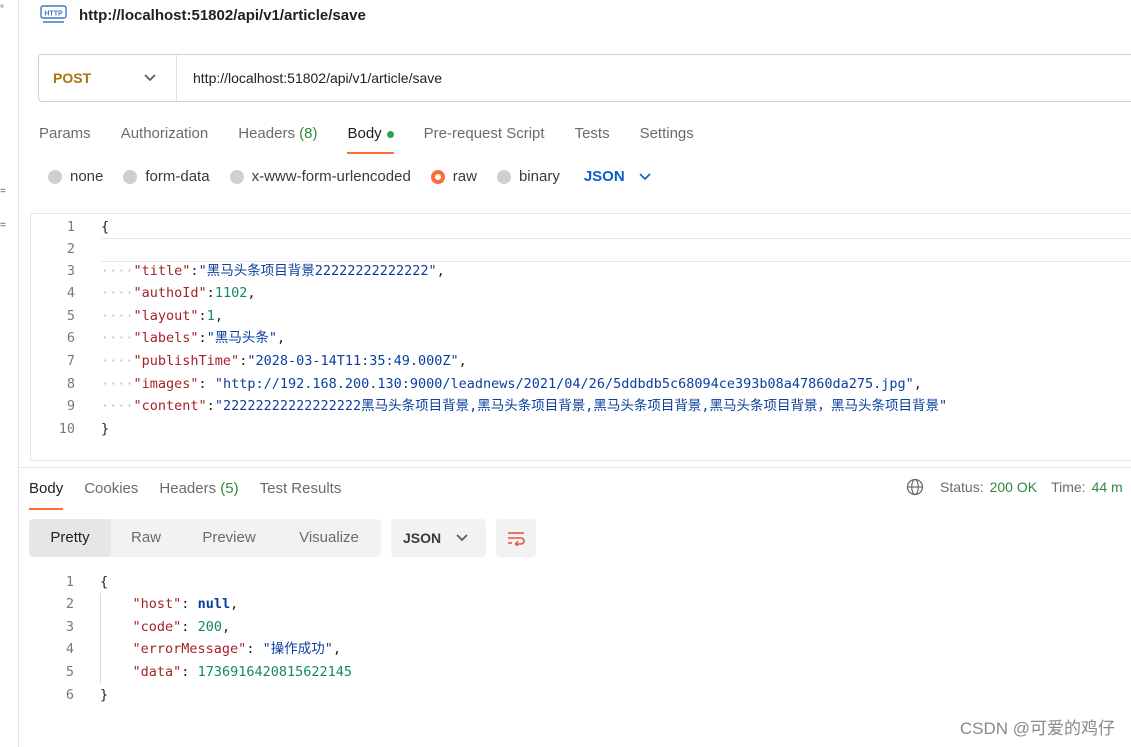 This screenshot has width=1131, height=747. What do you see at coordinates (308, 133) in the screenshot?
I see `headers-count: (8)` at bounding box center [308, 133].